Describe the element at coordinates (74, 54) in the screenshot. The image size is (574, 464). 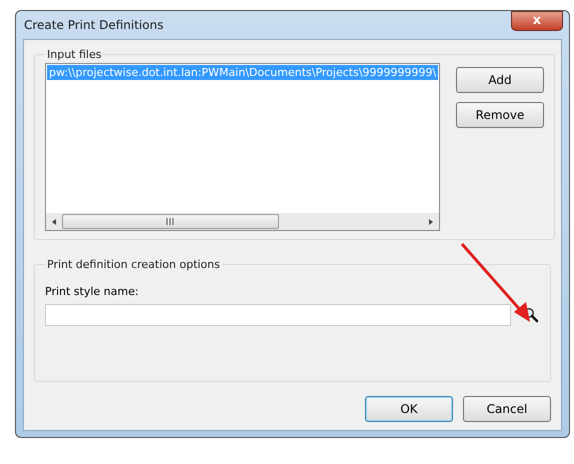
I see `group-label: Input files` at that location.